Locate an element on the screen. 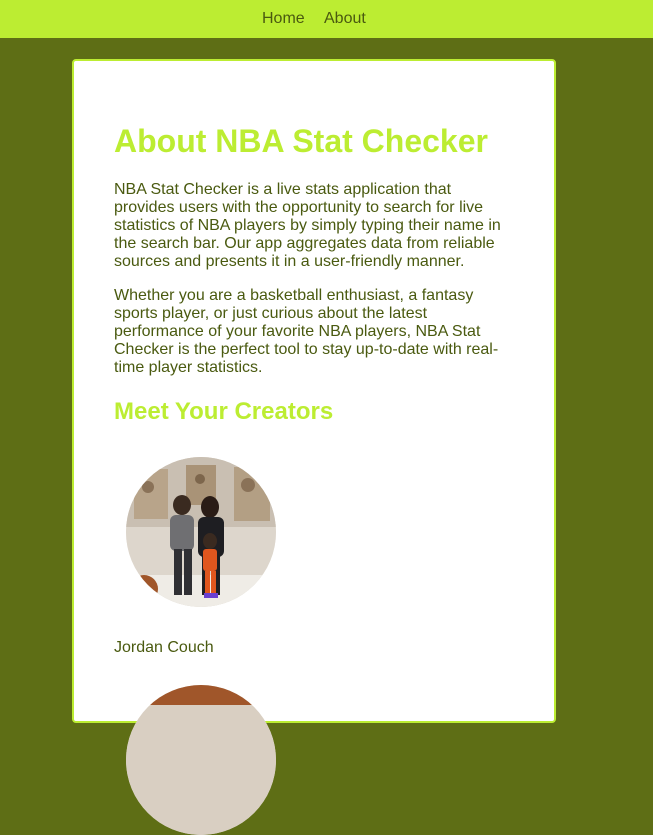 The height and width of the screenshot is (835, 653). creators-heading: Meet Your Creators is located at coordinates (224, 411).